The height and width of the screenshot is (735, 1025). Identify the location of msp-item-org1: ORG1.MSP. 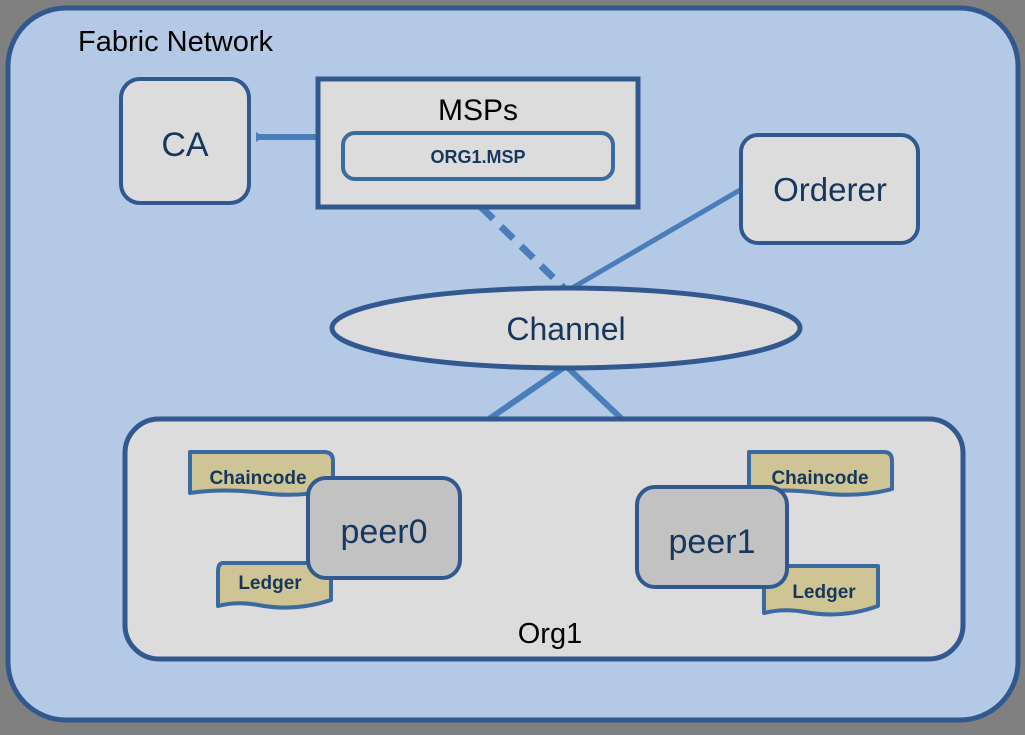
(478, 156).